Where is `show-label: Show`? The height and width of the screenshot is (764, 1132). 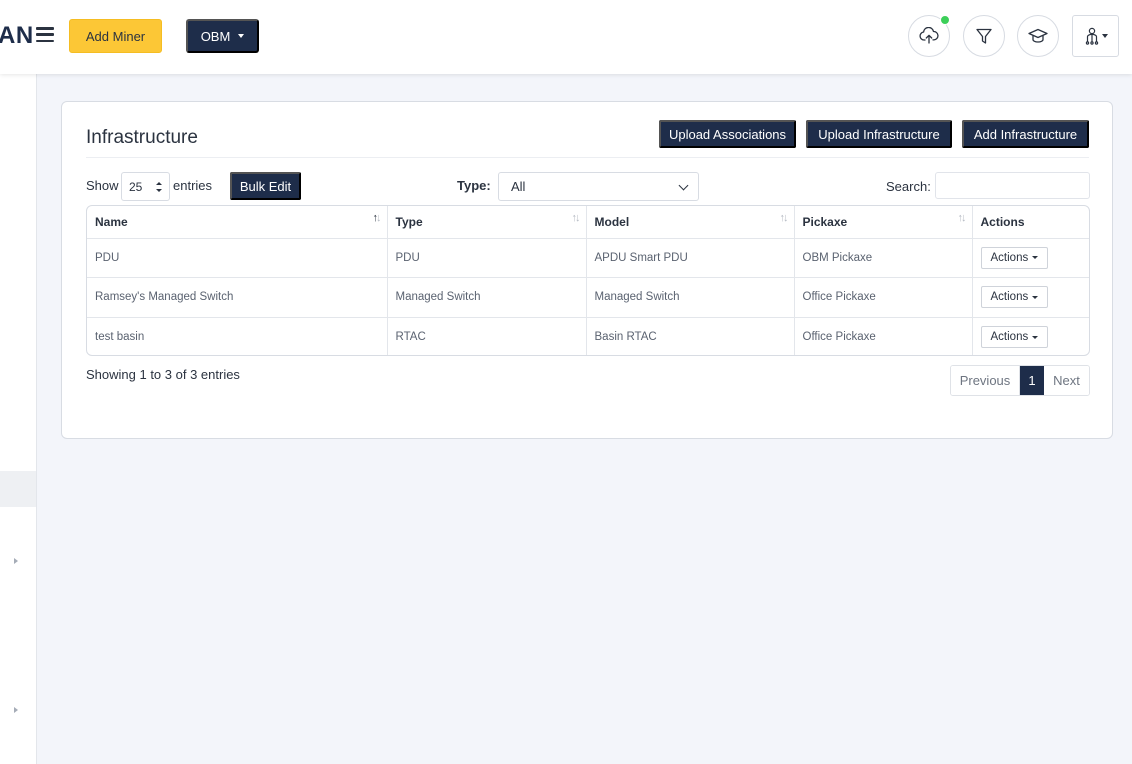
show-label: Show is located at coordinates (102, 185).